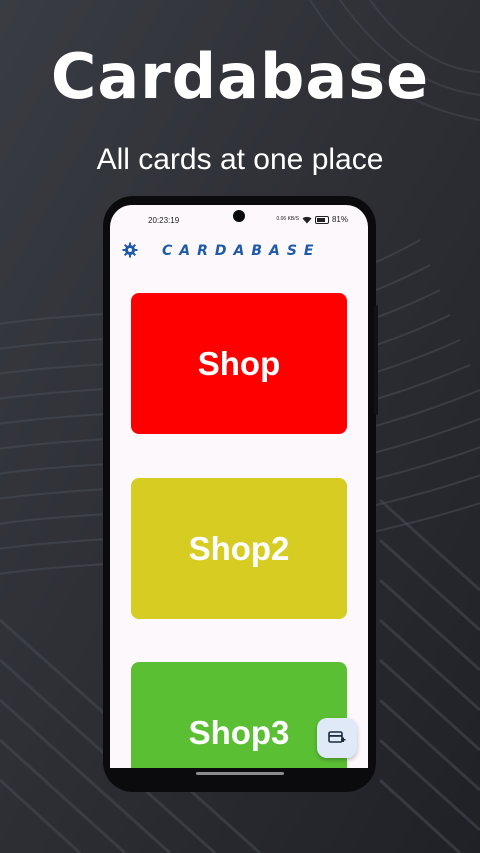  I want to click on phone-side-button, so click(376, 360).